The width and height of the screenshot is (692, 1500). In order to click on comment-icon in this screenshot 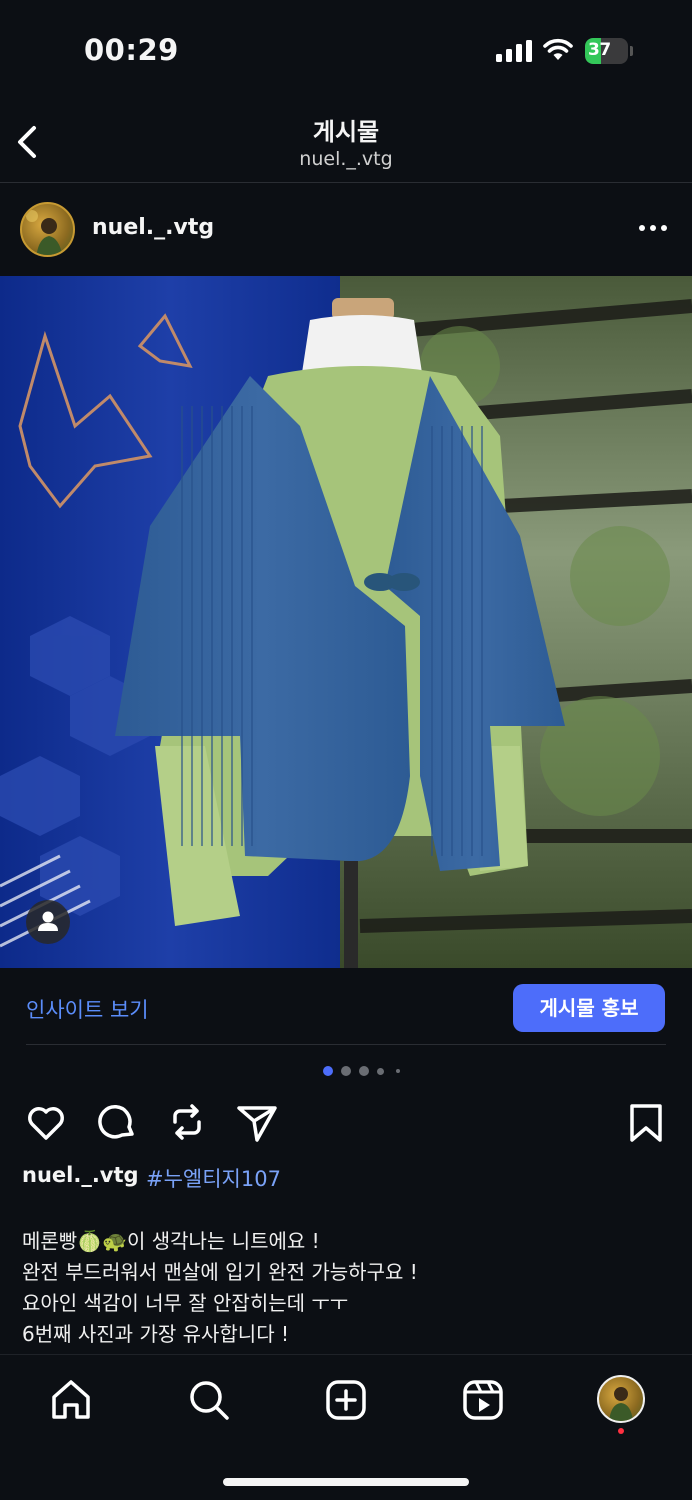, I will do `click(117, 1122)`.